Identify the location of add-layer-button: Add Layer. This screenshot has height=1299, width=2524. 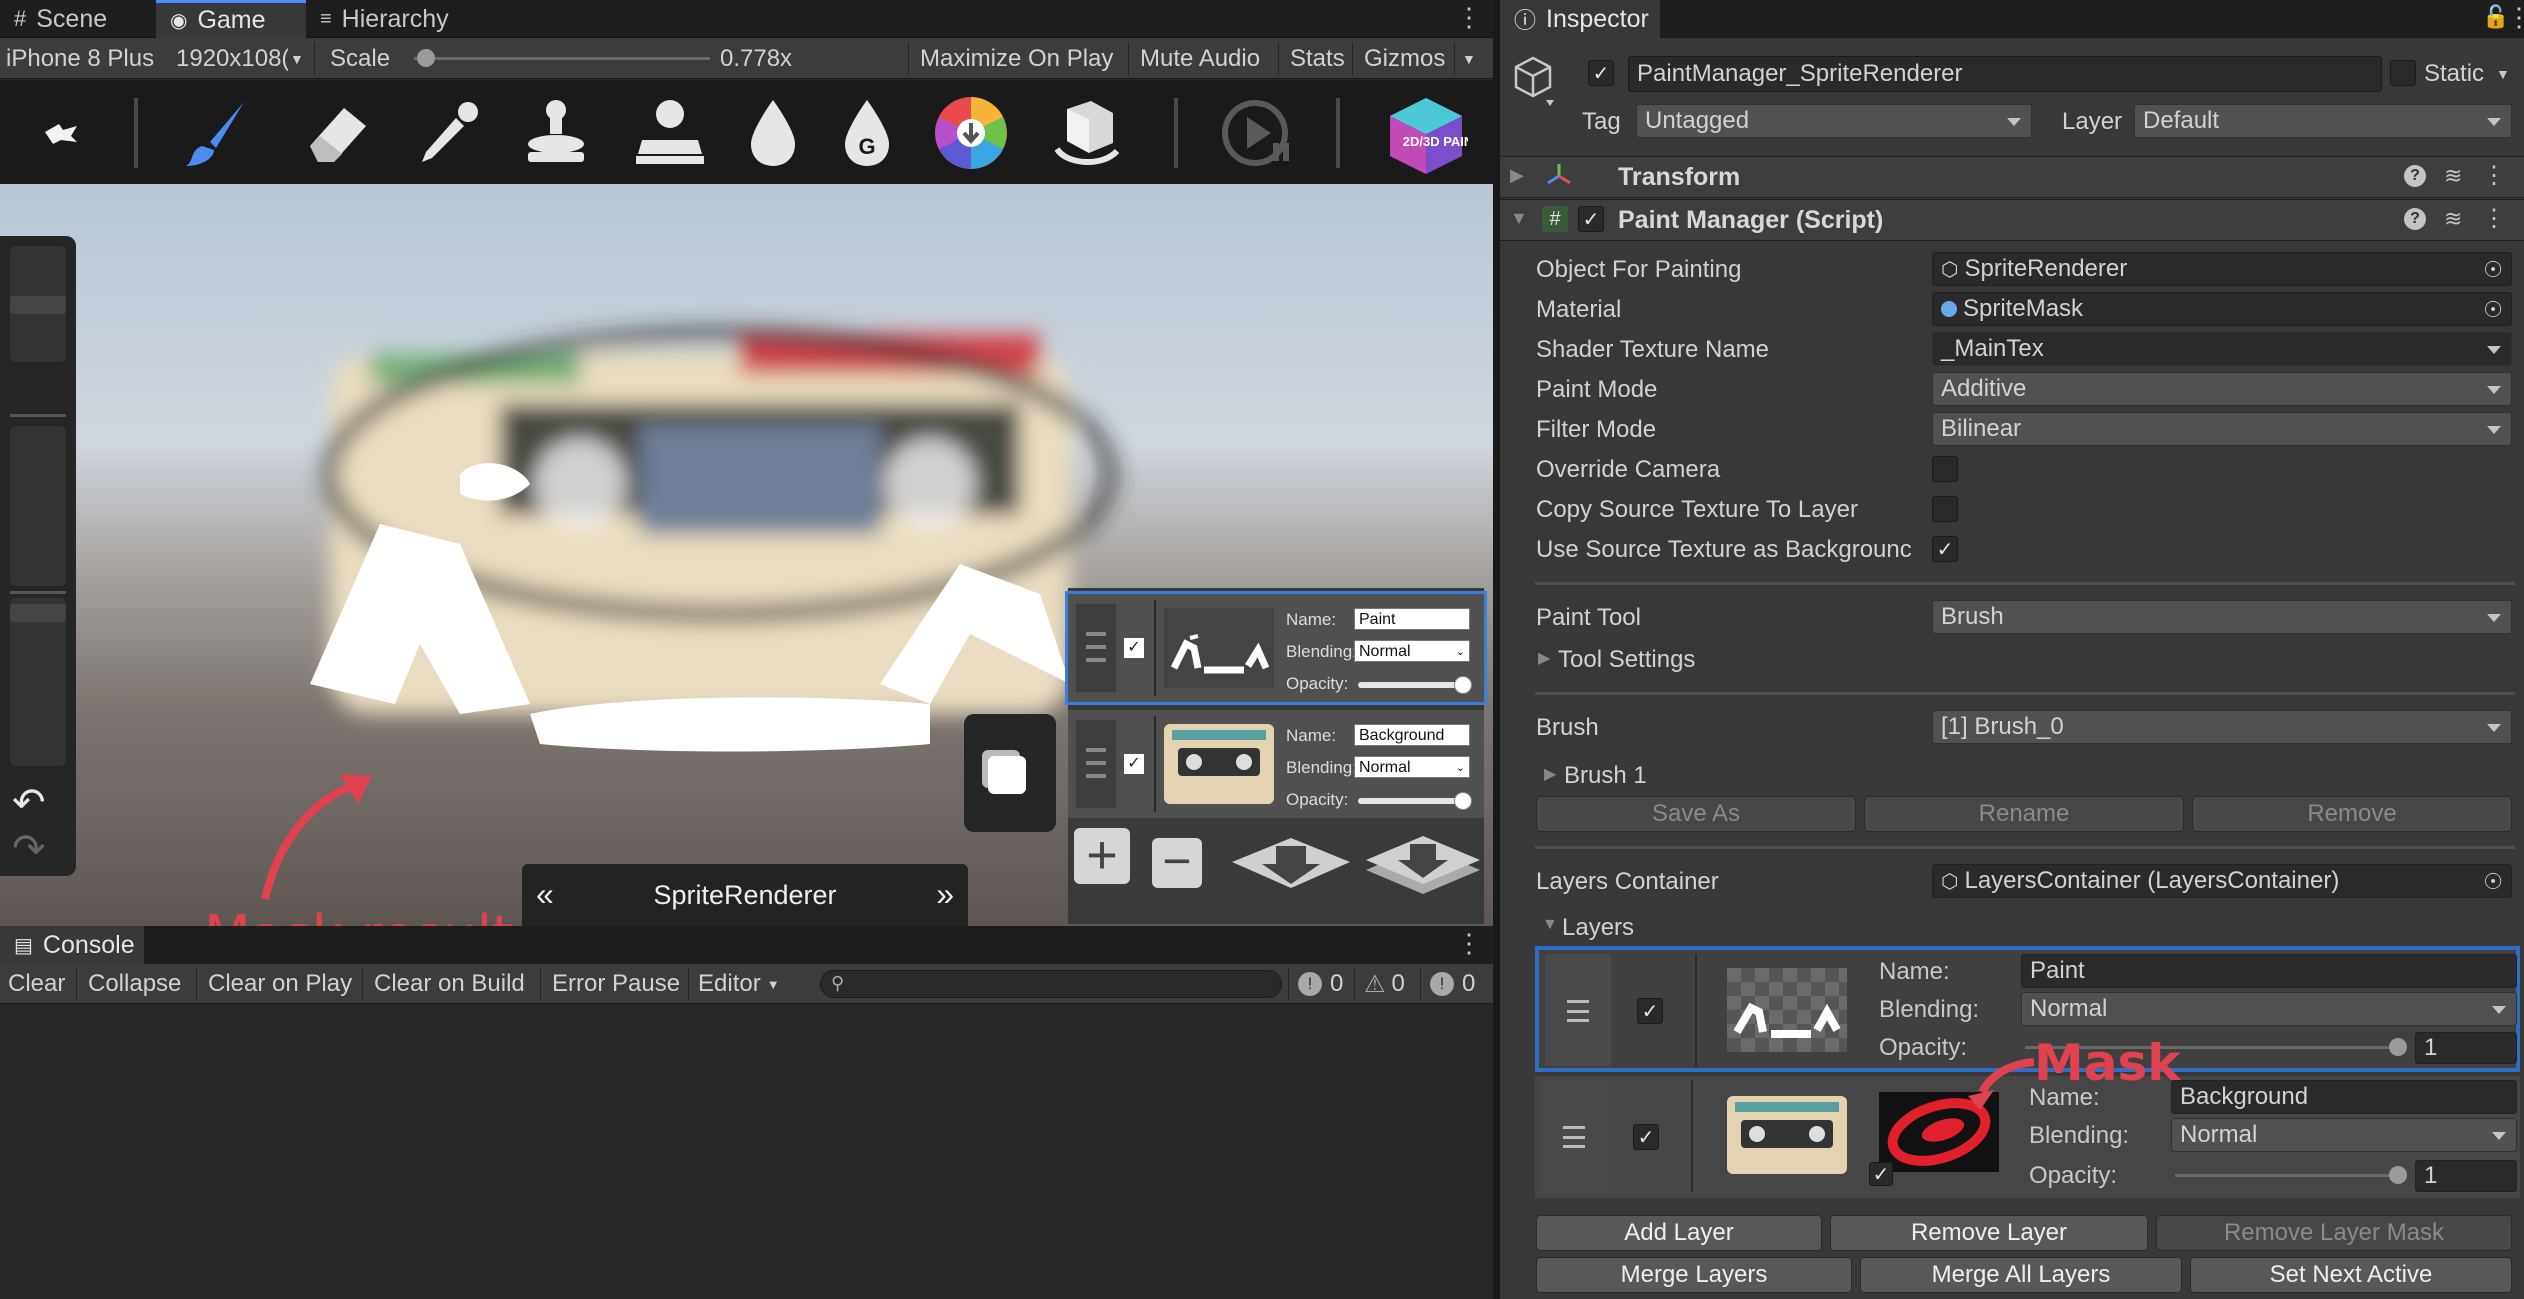
(1679, 1233).